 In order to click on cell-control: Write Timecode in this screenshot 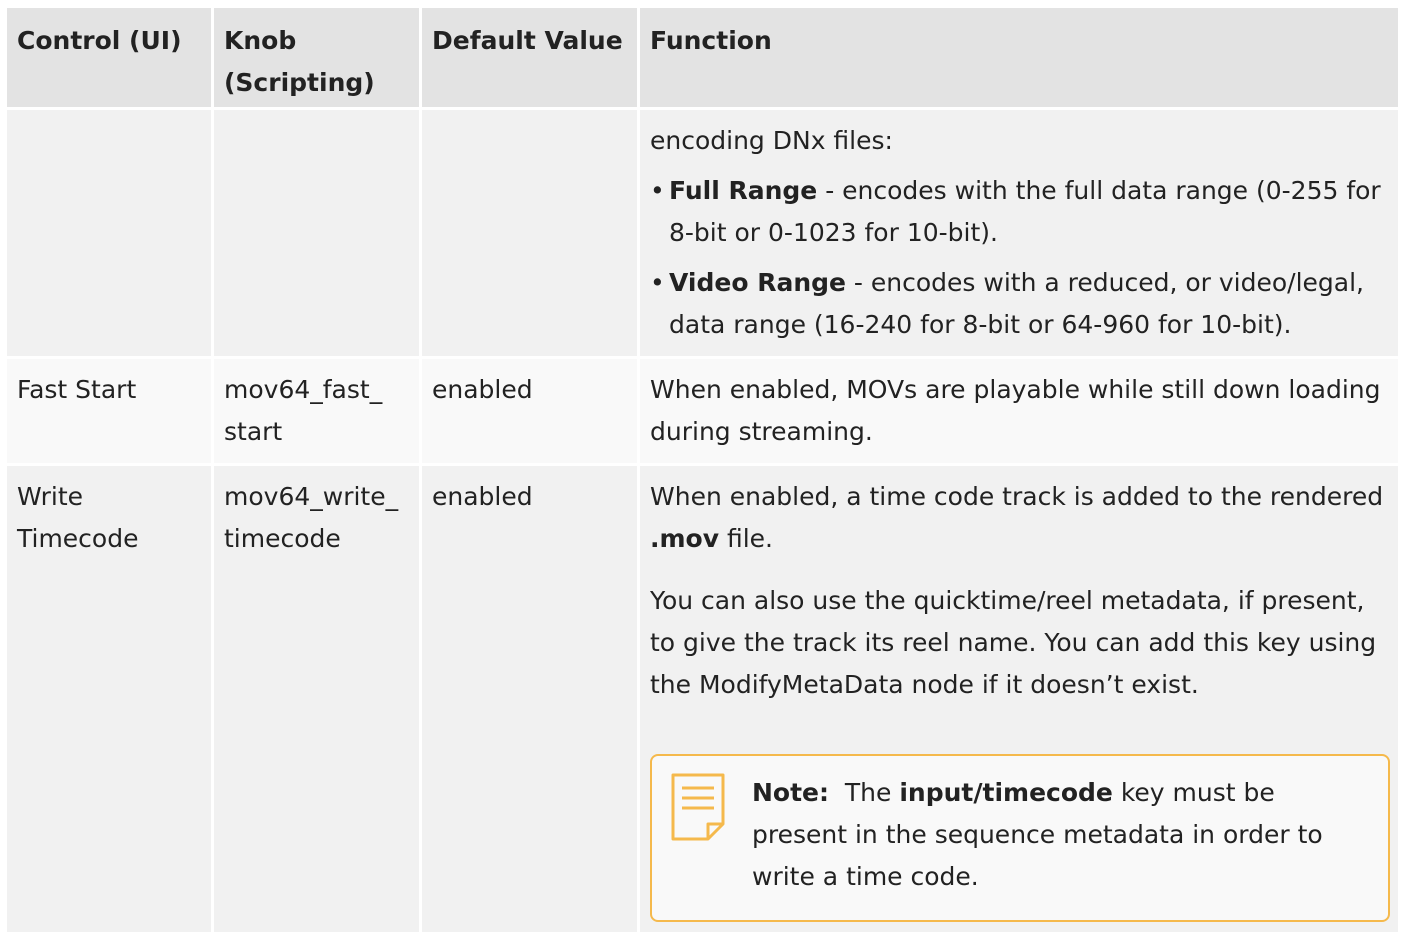, I will do `click(110, 700)`.